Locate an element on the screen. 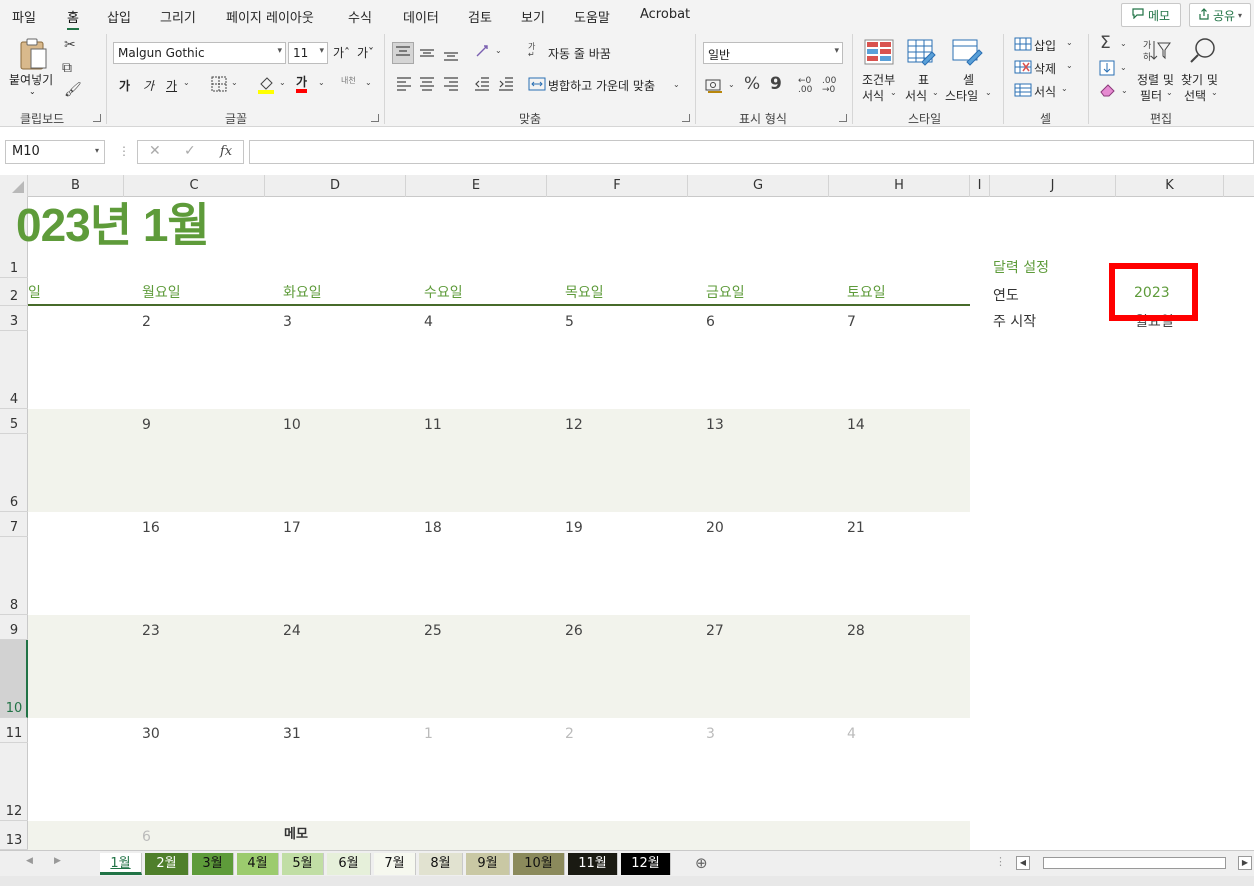  row-header-11: 11 is located at coordinates (14, 730).